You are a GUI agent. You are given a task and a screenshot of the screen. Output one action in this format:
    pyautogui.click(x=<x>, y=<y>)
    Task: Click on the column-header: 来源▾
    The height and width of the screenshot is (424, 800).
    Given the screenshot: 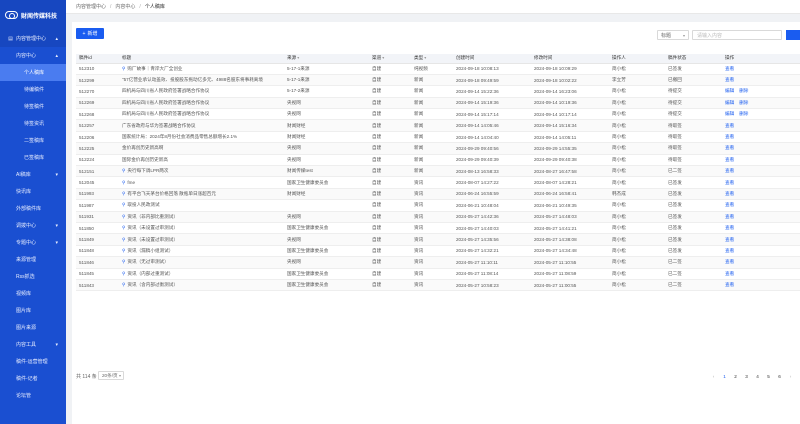 What is the action you would take?
    pyautogui.click(x=326, y=59)
    